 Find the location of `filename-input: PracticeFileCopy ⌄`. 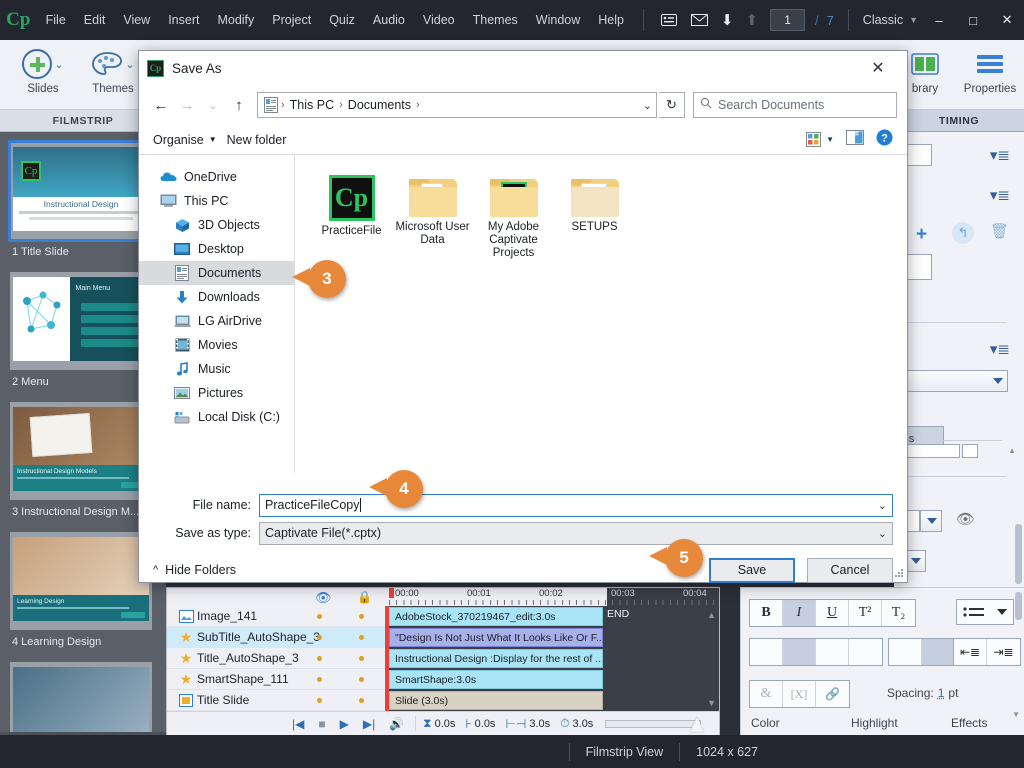

filename-input: PracticeFileCopy ⌄ is located at coordinates (576, 505).